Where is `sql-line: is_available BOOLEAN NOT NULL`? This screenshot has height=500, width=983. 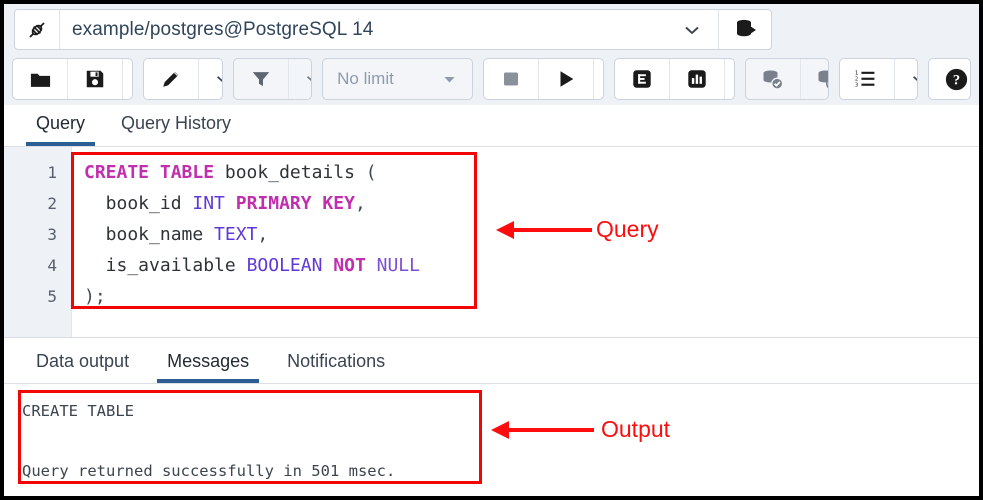 sql-line: is_available BOOLEAN NOT NULL is located at coordinates (531, 265).